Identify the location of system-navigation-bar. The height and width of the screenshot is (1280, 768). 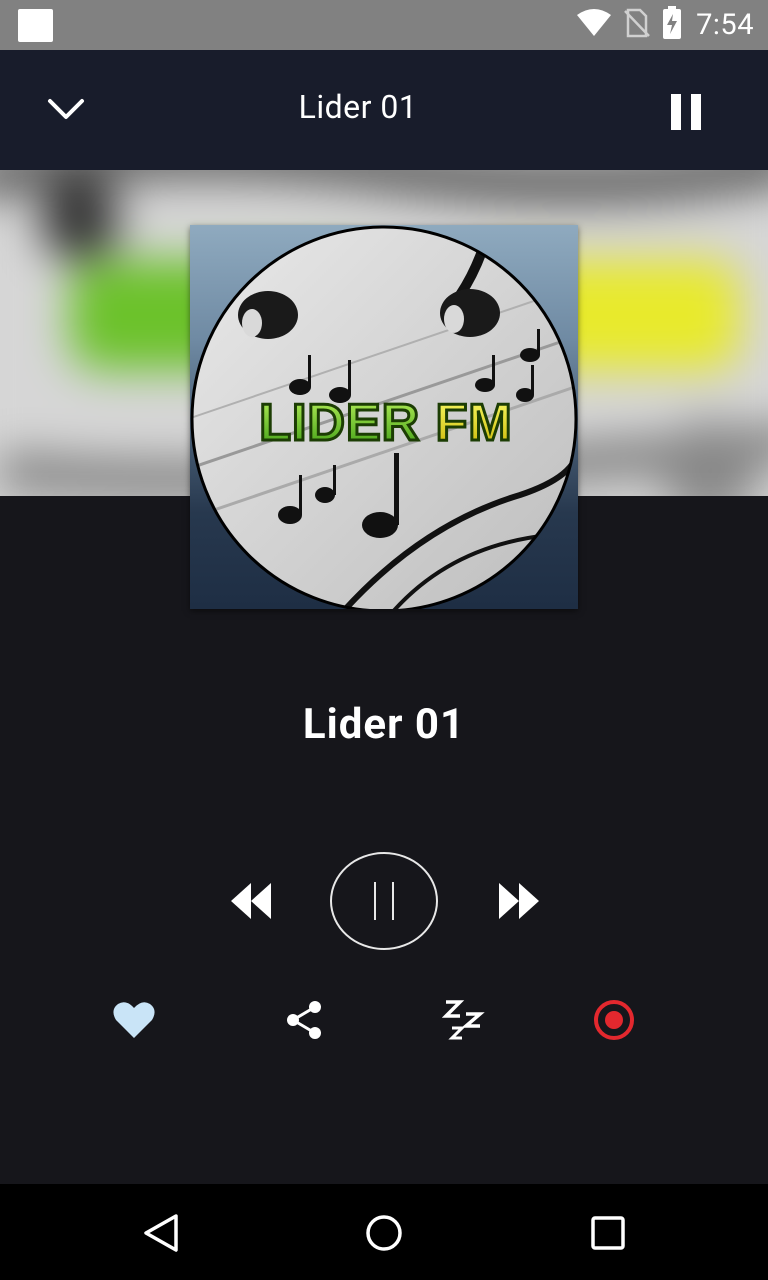
(384, 1232).